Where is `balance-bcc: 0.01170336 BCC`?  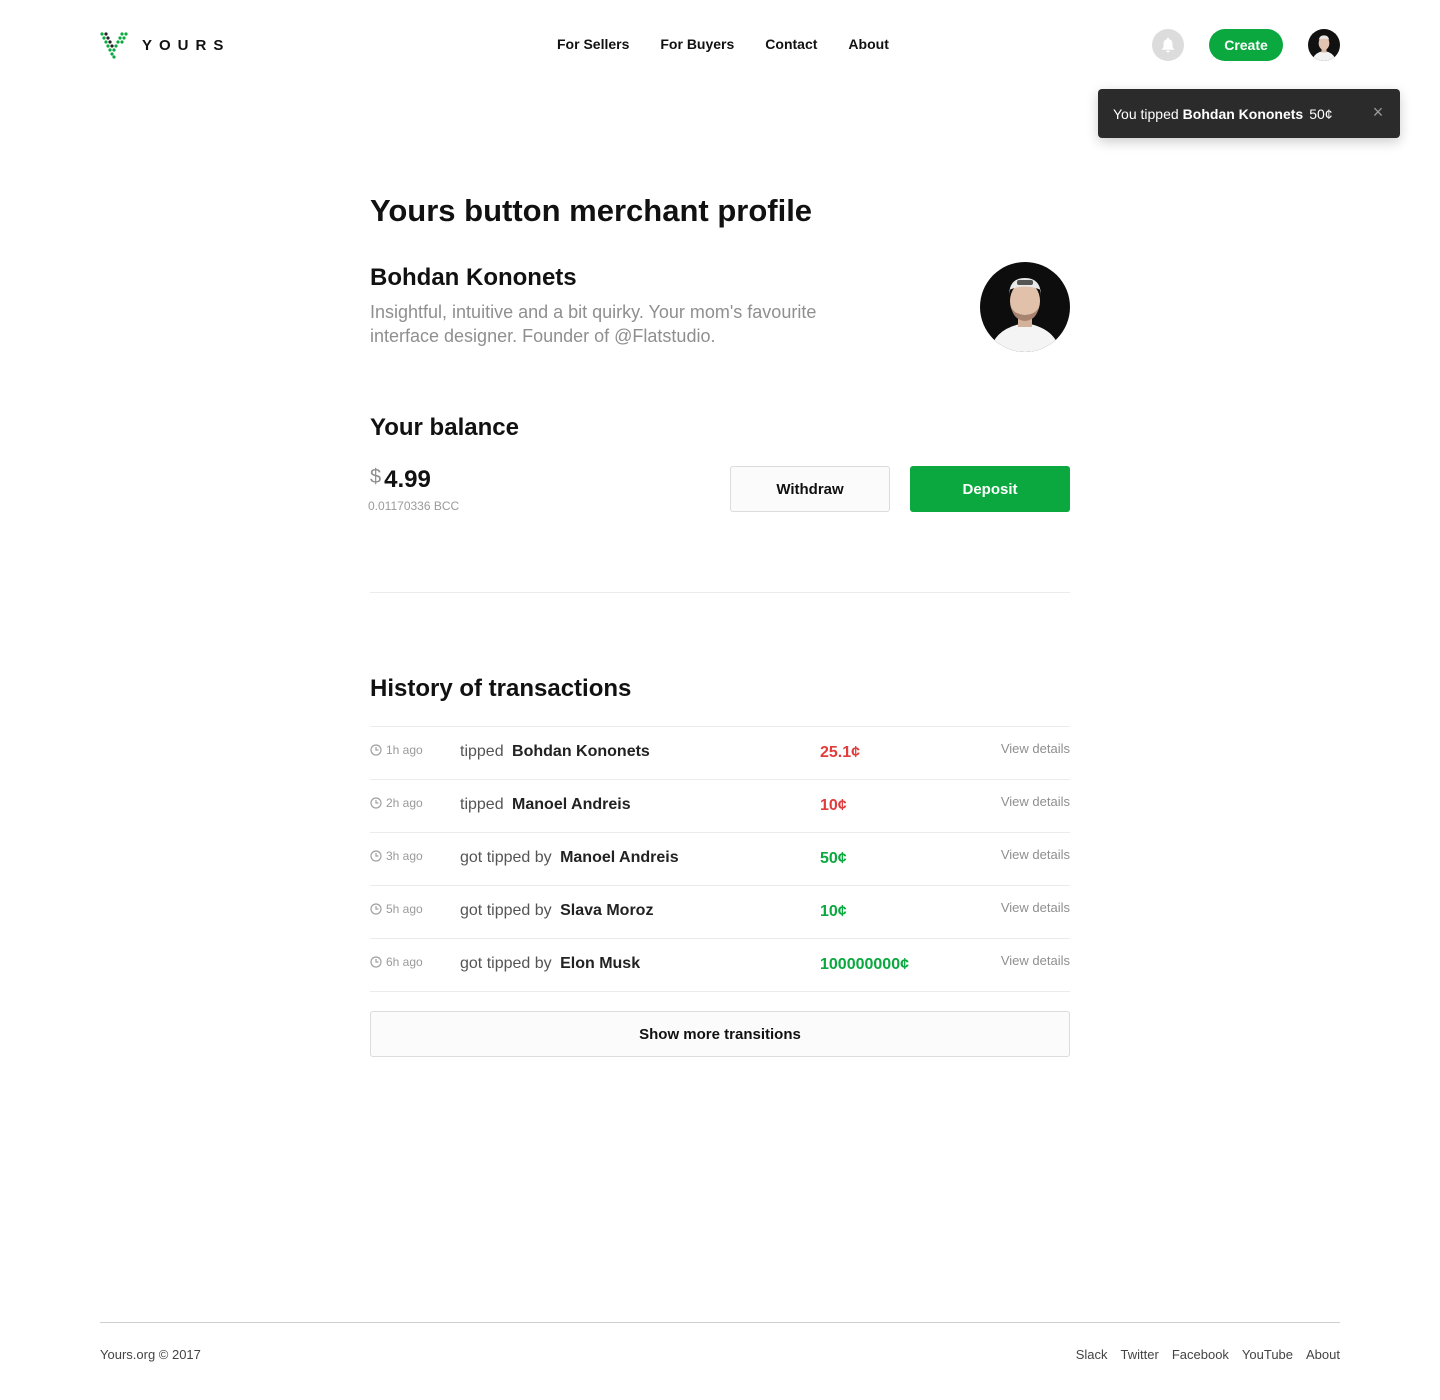 balance-bcc: 0.01170336 BCC is located at coordinates (414, 506).